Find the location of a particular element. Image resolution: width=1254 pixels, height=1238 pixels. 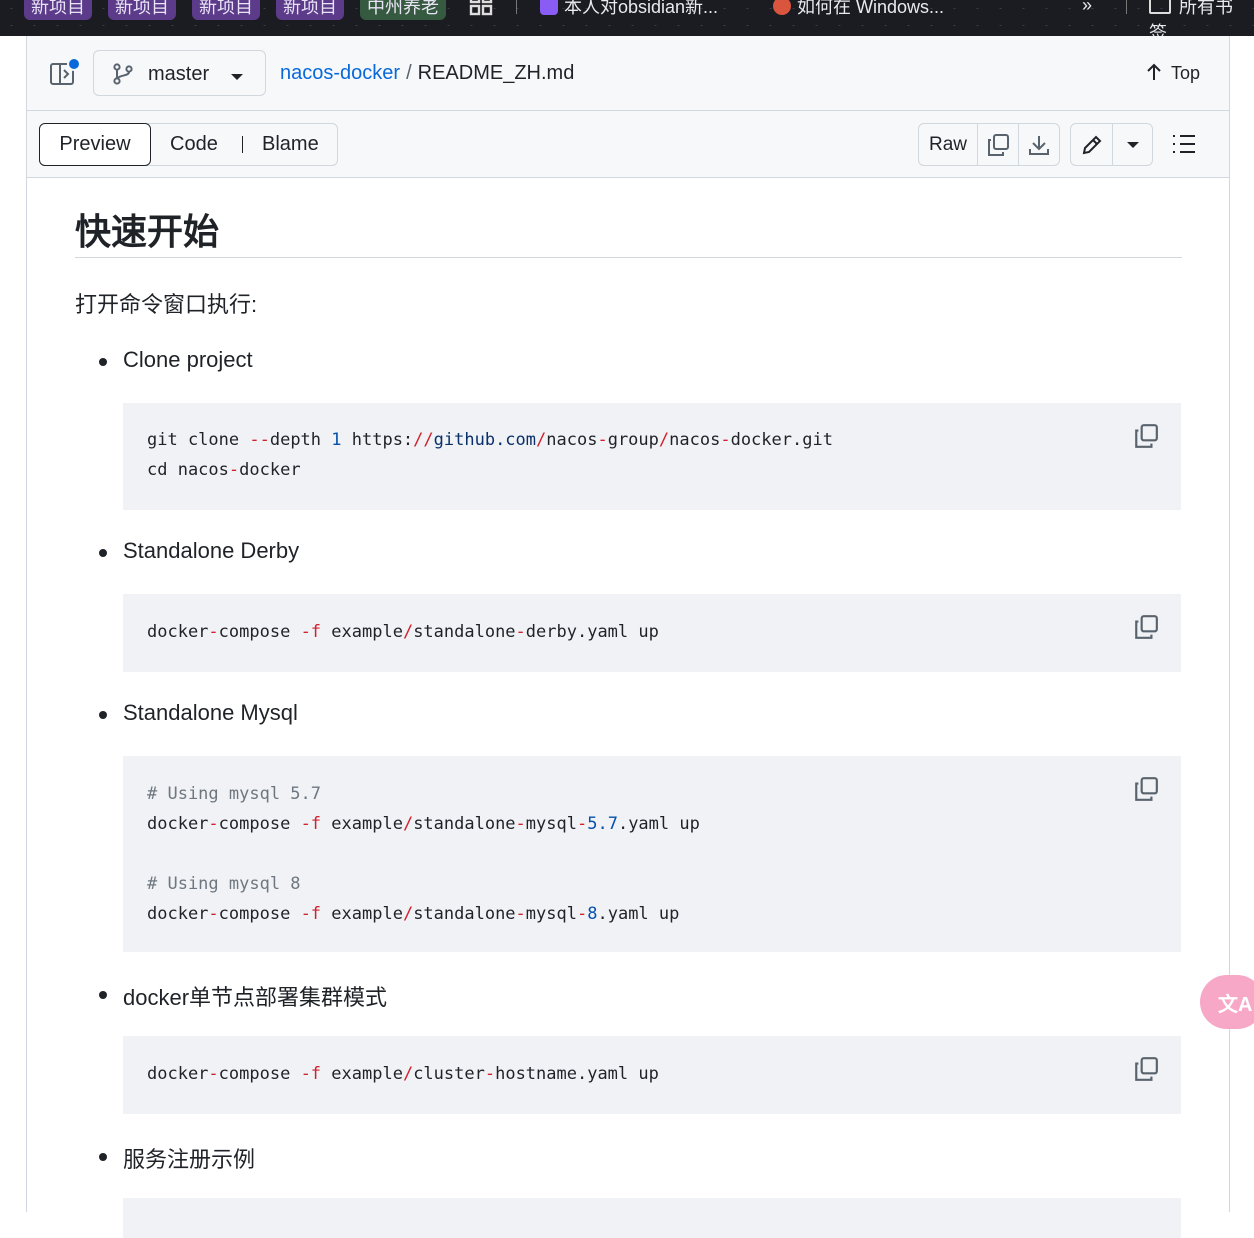

branch-selector-button: master is located at coordinates (179, 73).